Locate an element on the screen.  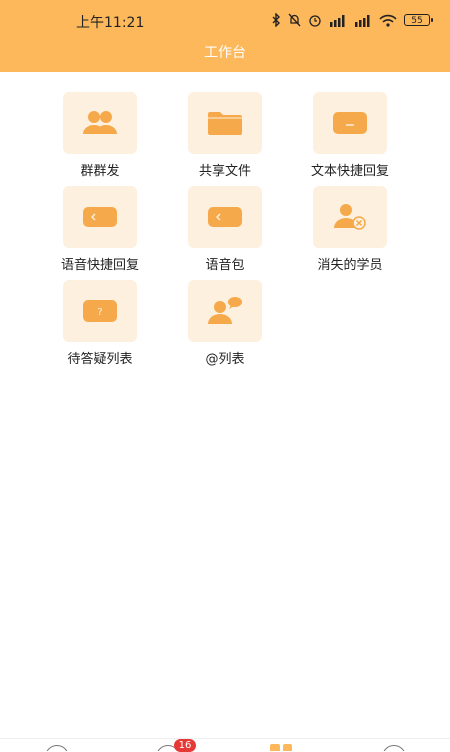
tile-icon-box: ? is located at coordinates (100, 311).